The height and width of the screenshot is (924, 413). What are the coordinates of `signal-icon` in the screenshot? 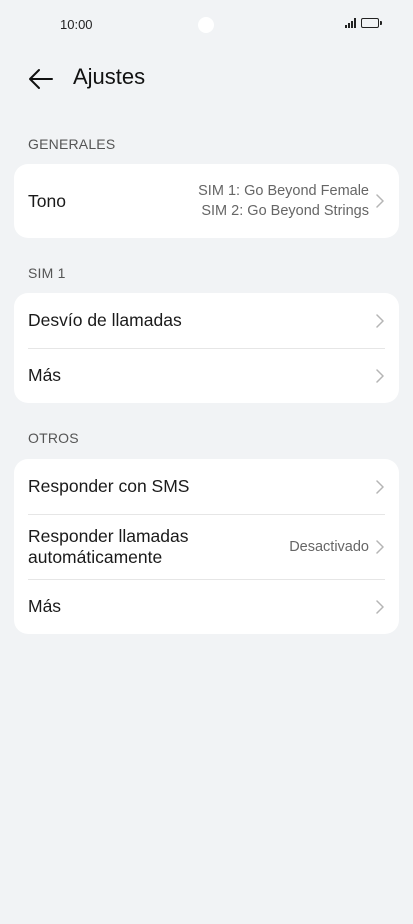 It's located at (350, 23).